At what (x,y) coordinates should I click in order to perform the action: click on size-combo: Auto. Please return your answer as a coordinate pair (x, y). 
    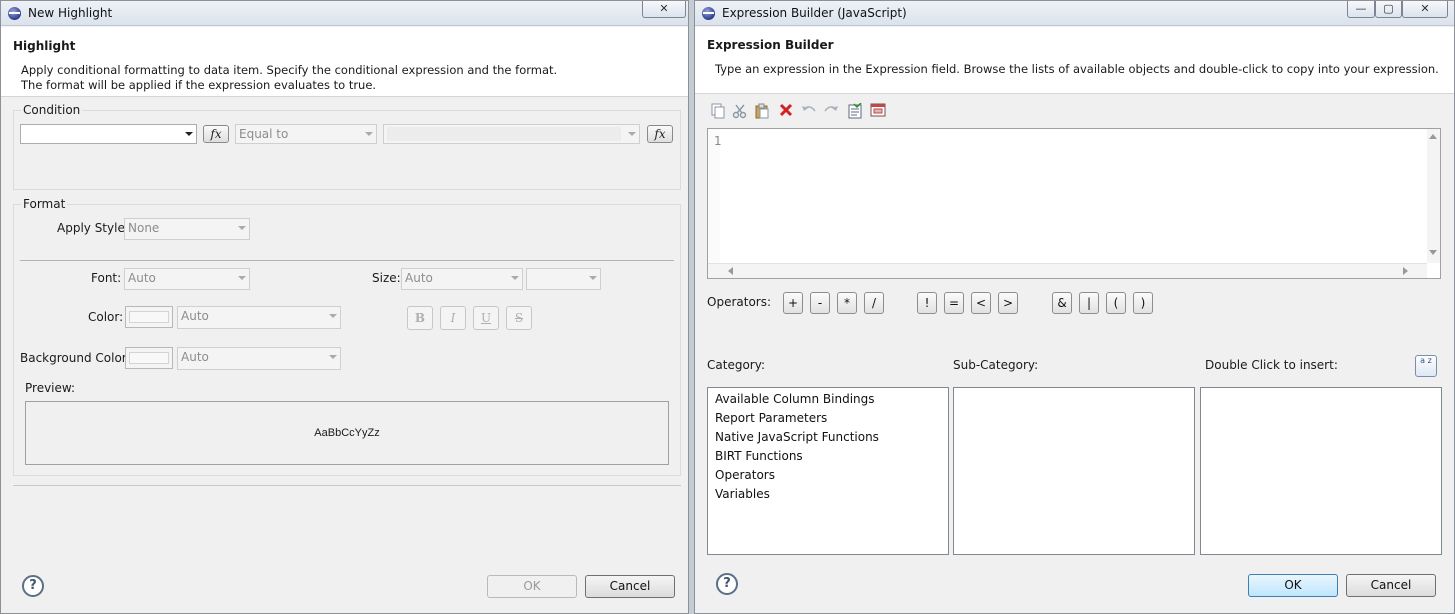
    Looking at the image, I should click on (462, 279).